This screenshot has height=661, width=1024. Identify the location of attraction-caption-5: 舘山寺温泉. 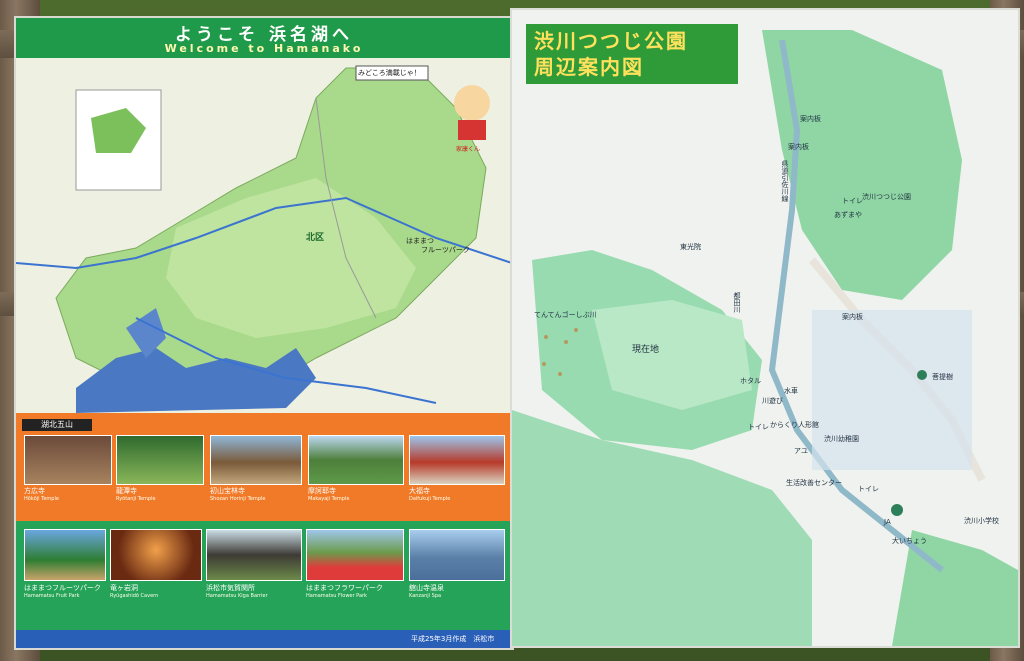
(426, 588).